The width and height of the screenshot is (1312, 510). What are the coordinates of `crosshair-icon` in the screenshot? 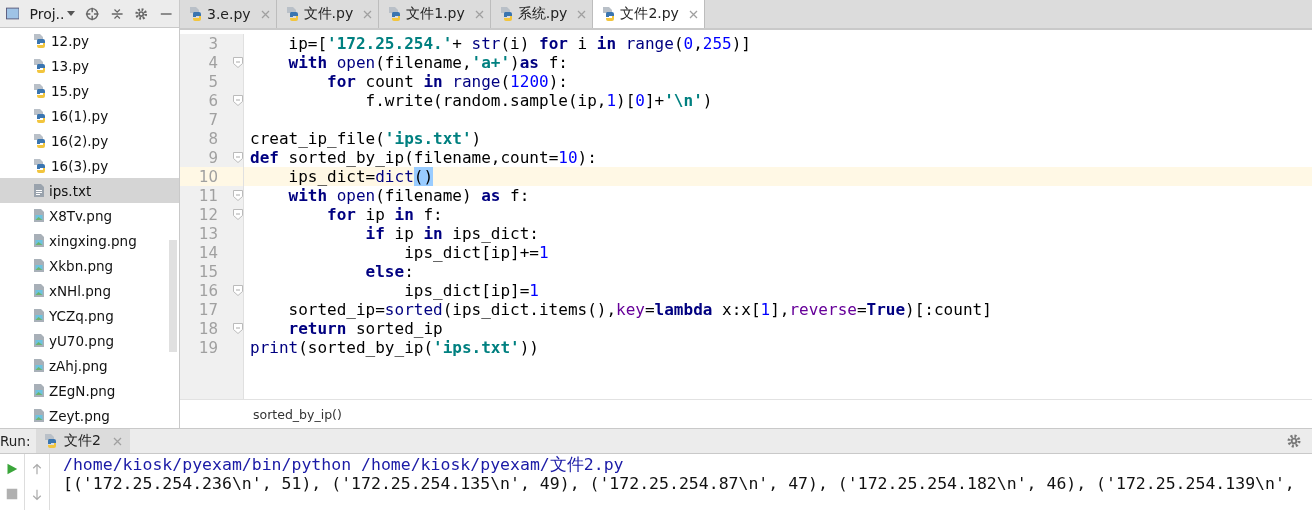 It's located at (92, 13).